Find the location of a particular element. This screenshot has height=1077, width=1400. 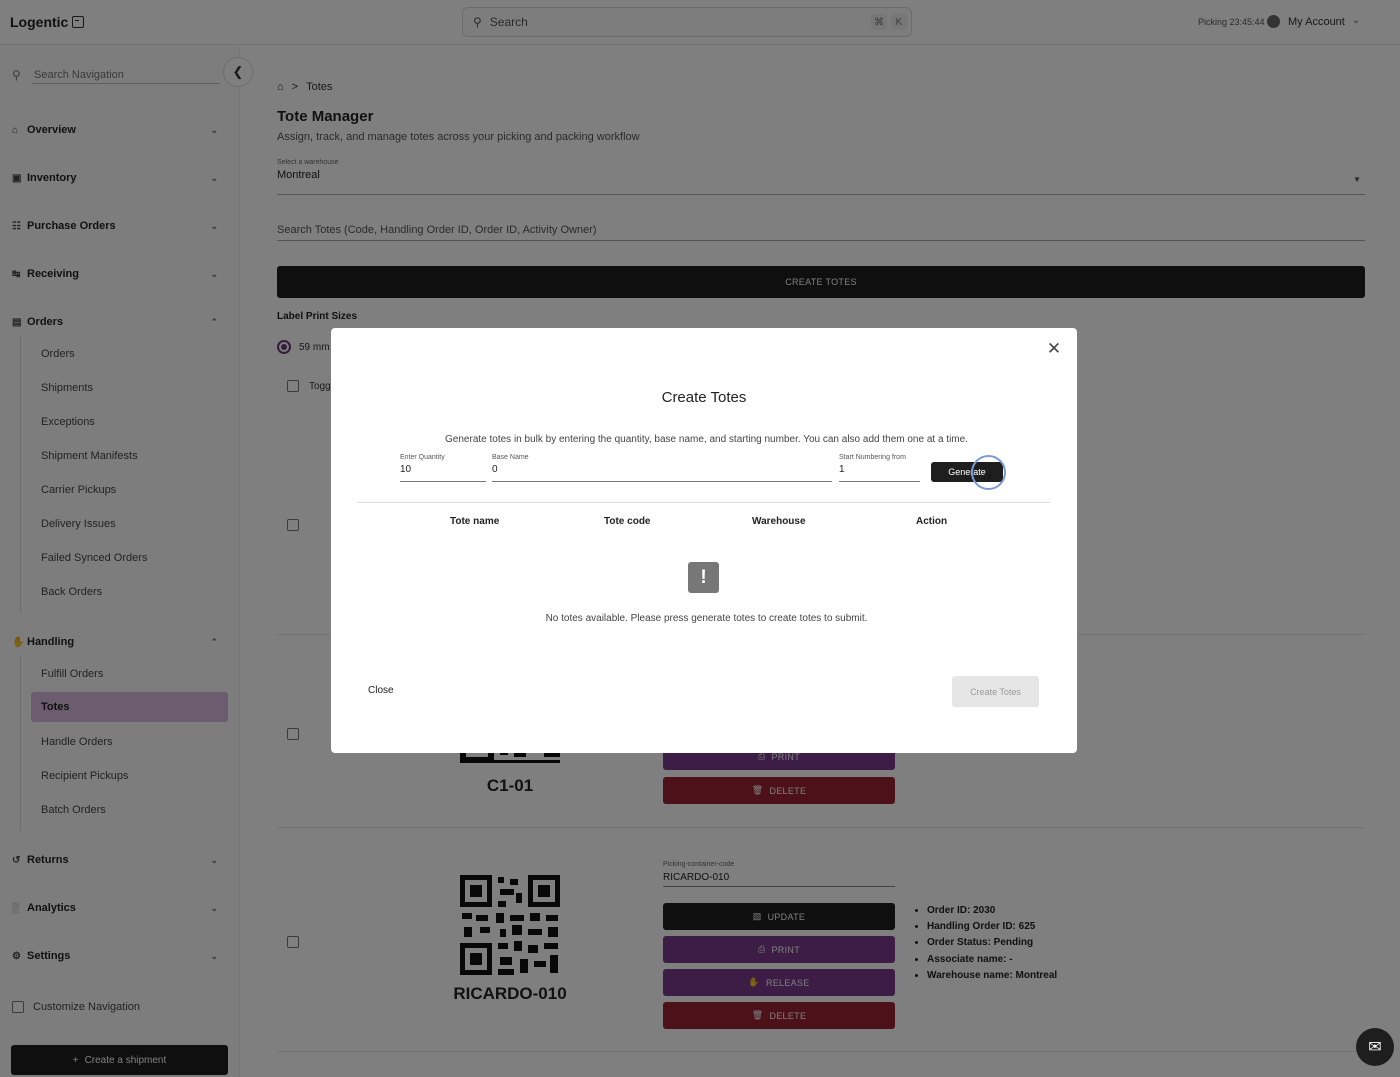

chat-icon: ✉ is located at coordinates (1375, 1047).